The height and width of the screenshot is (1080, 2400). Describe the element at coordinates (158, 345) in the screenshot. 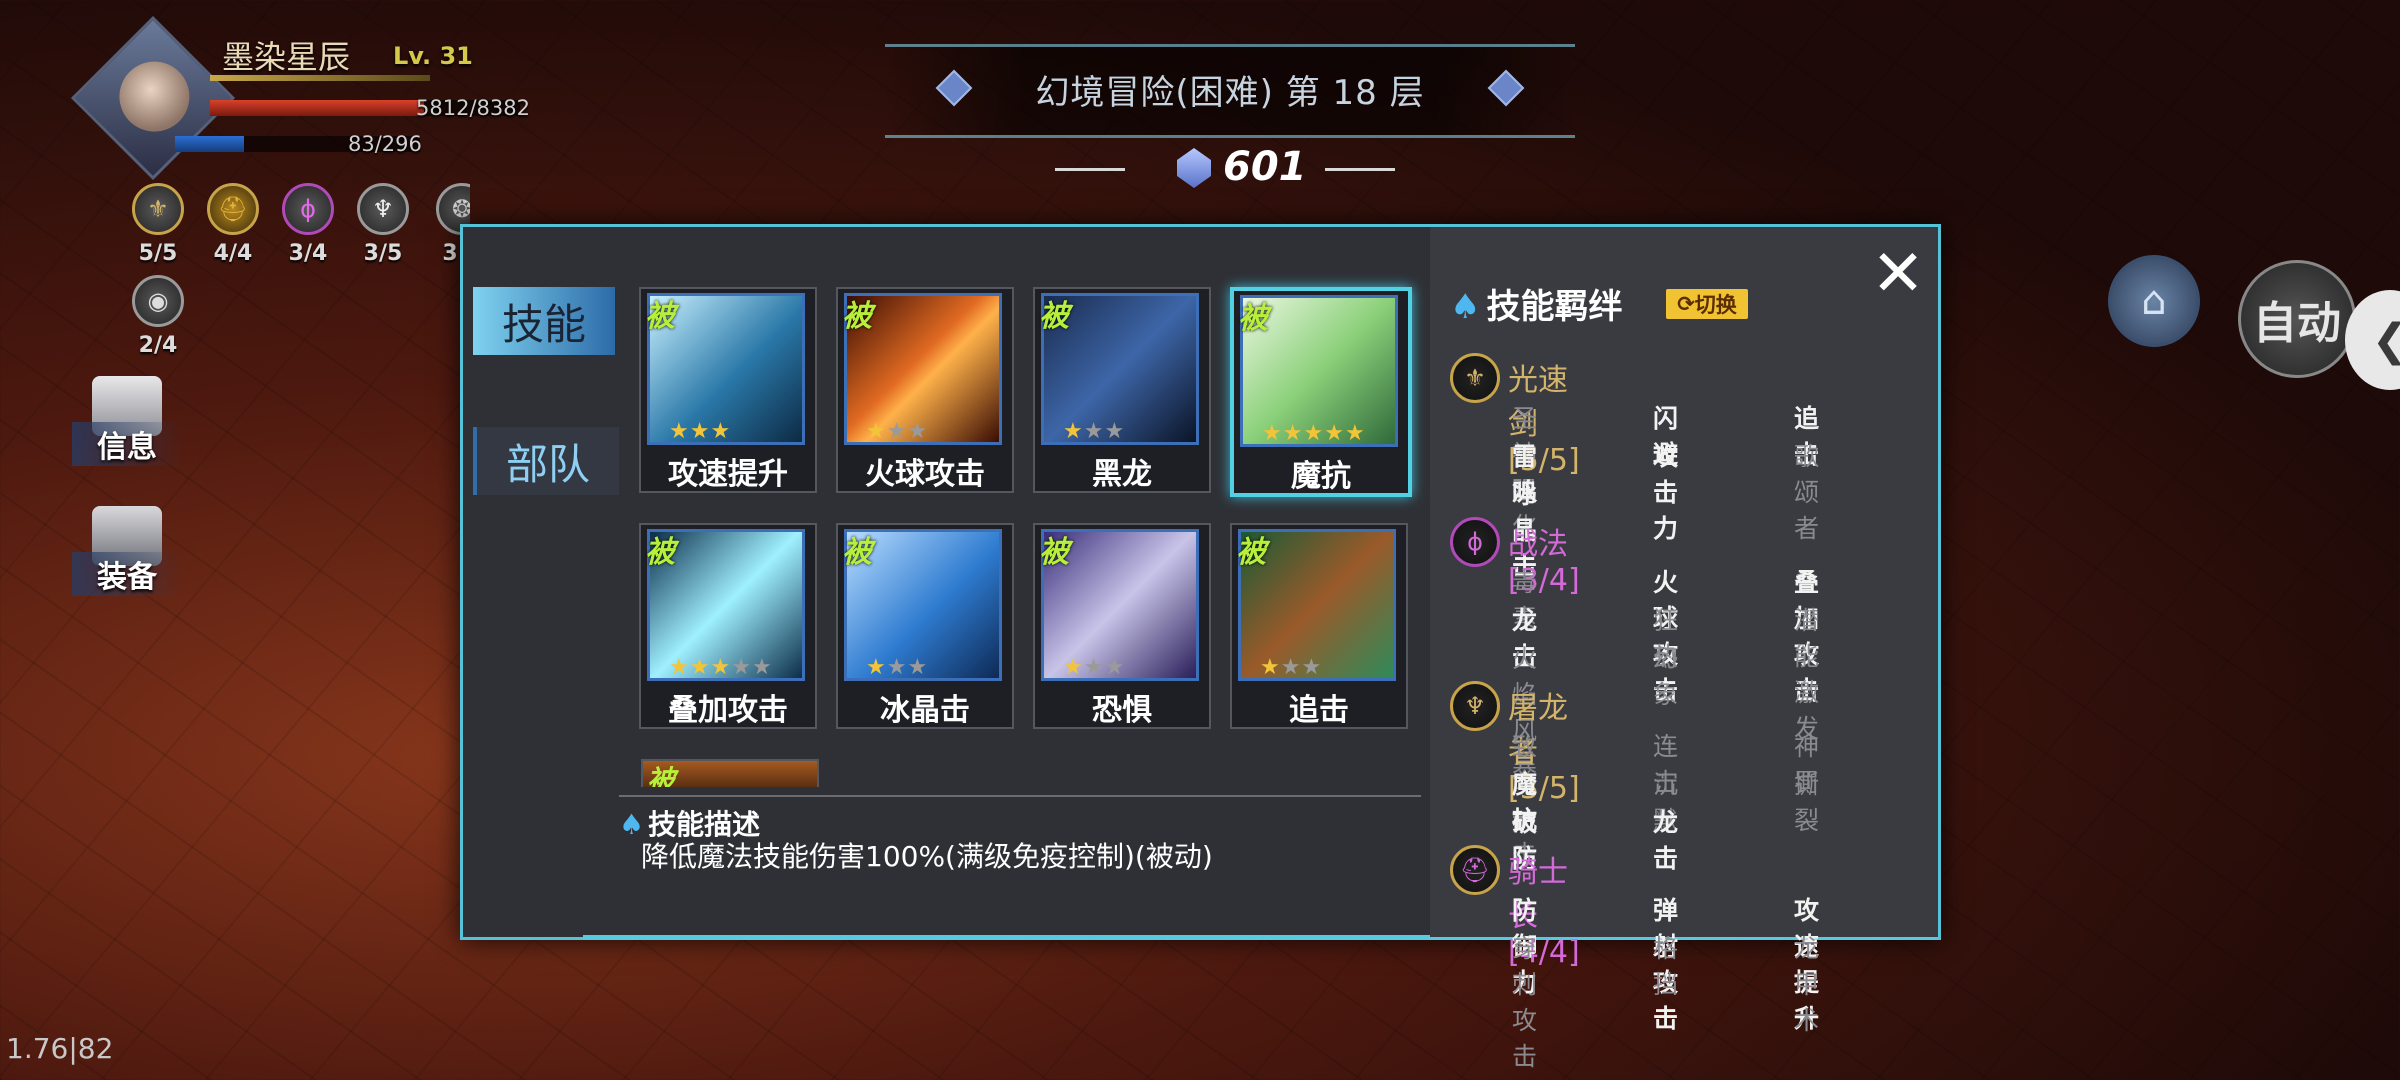

I see `buff-count: 2/4` at that location.